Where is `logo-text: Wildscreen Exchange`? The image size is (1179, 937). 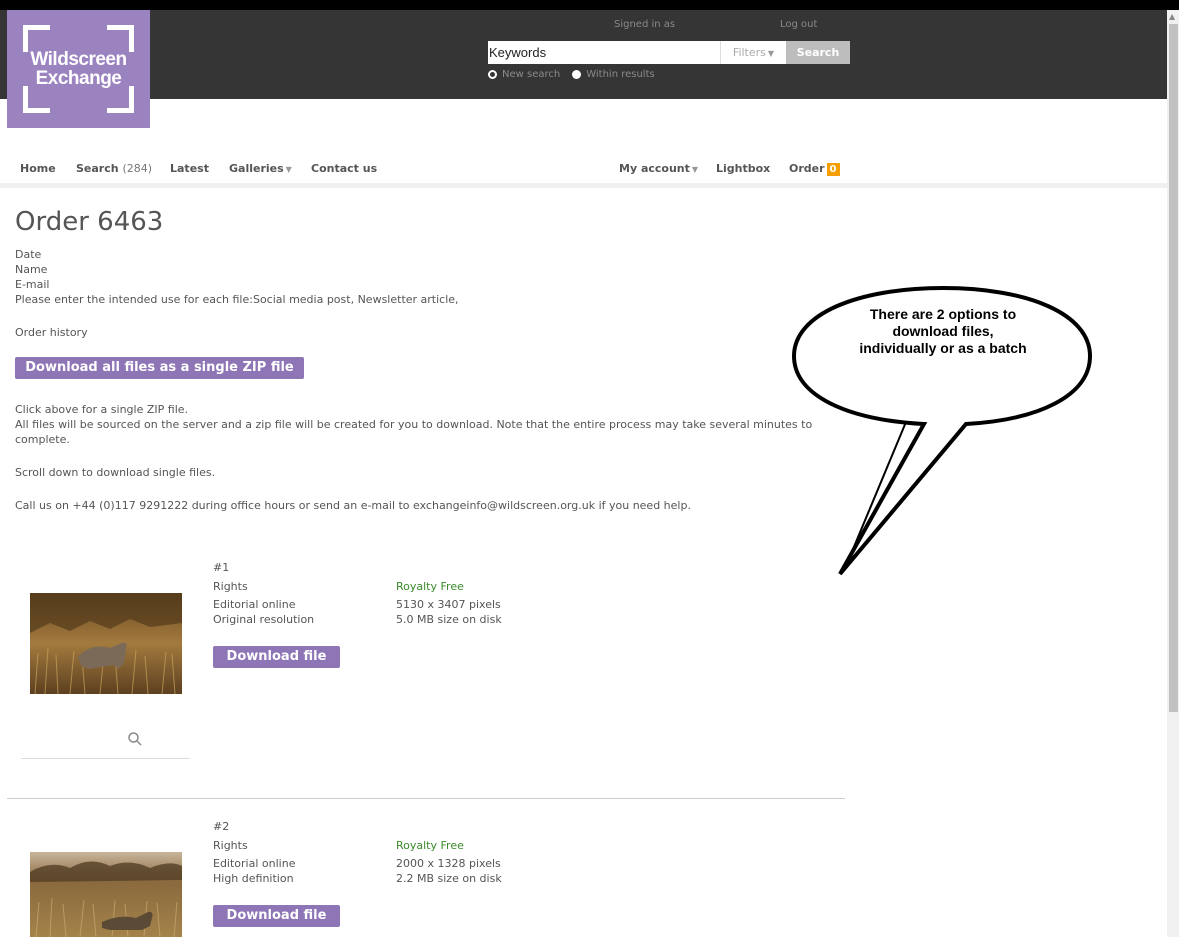 logo-text: Wildscreen Exchange is located at coordinates (78, 69).